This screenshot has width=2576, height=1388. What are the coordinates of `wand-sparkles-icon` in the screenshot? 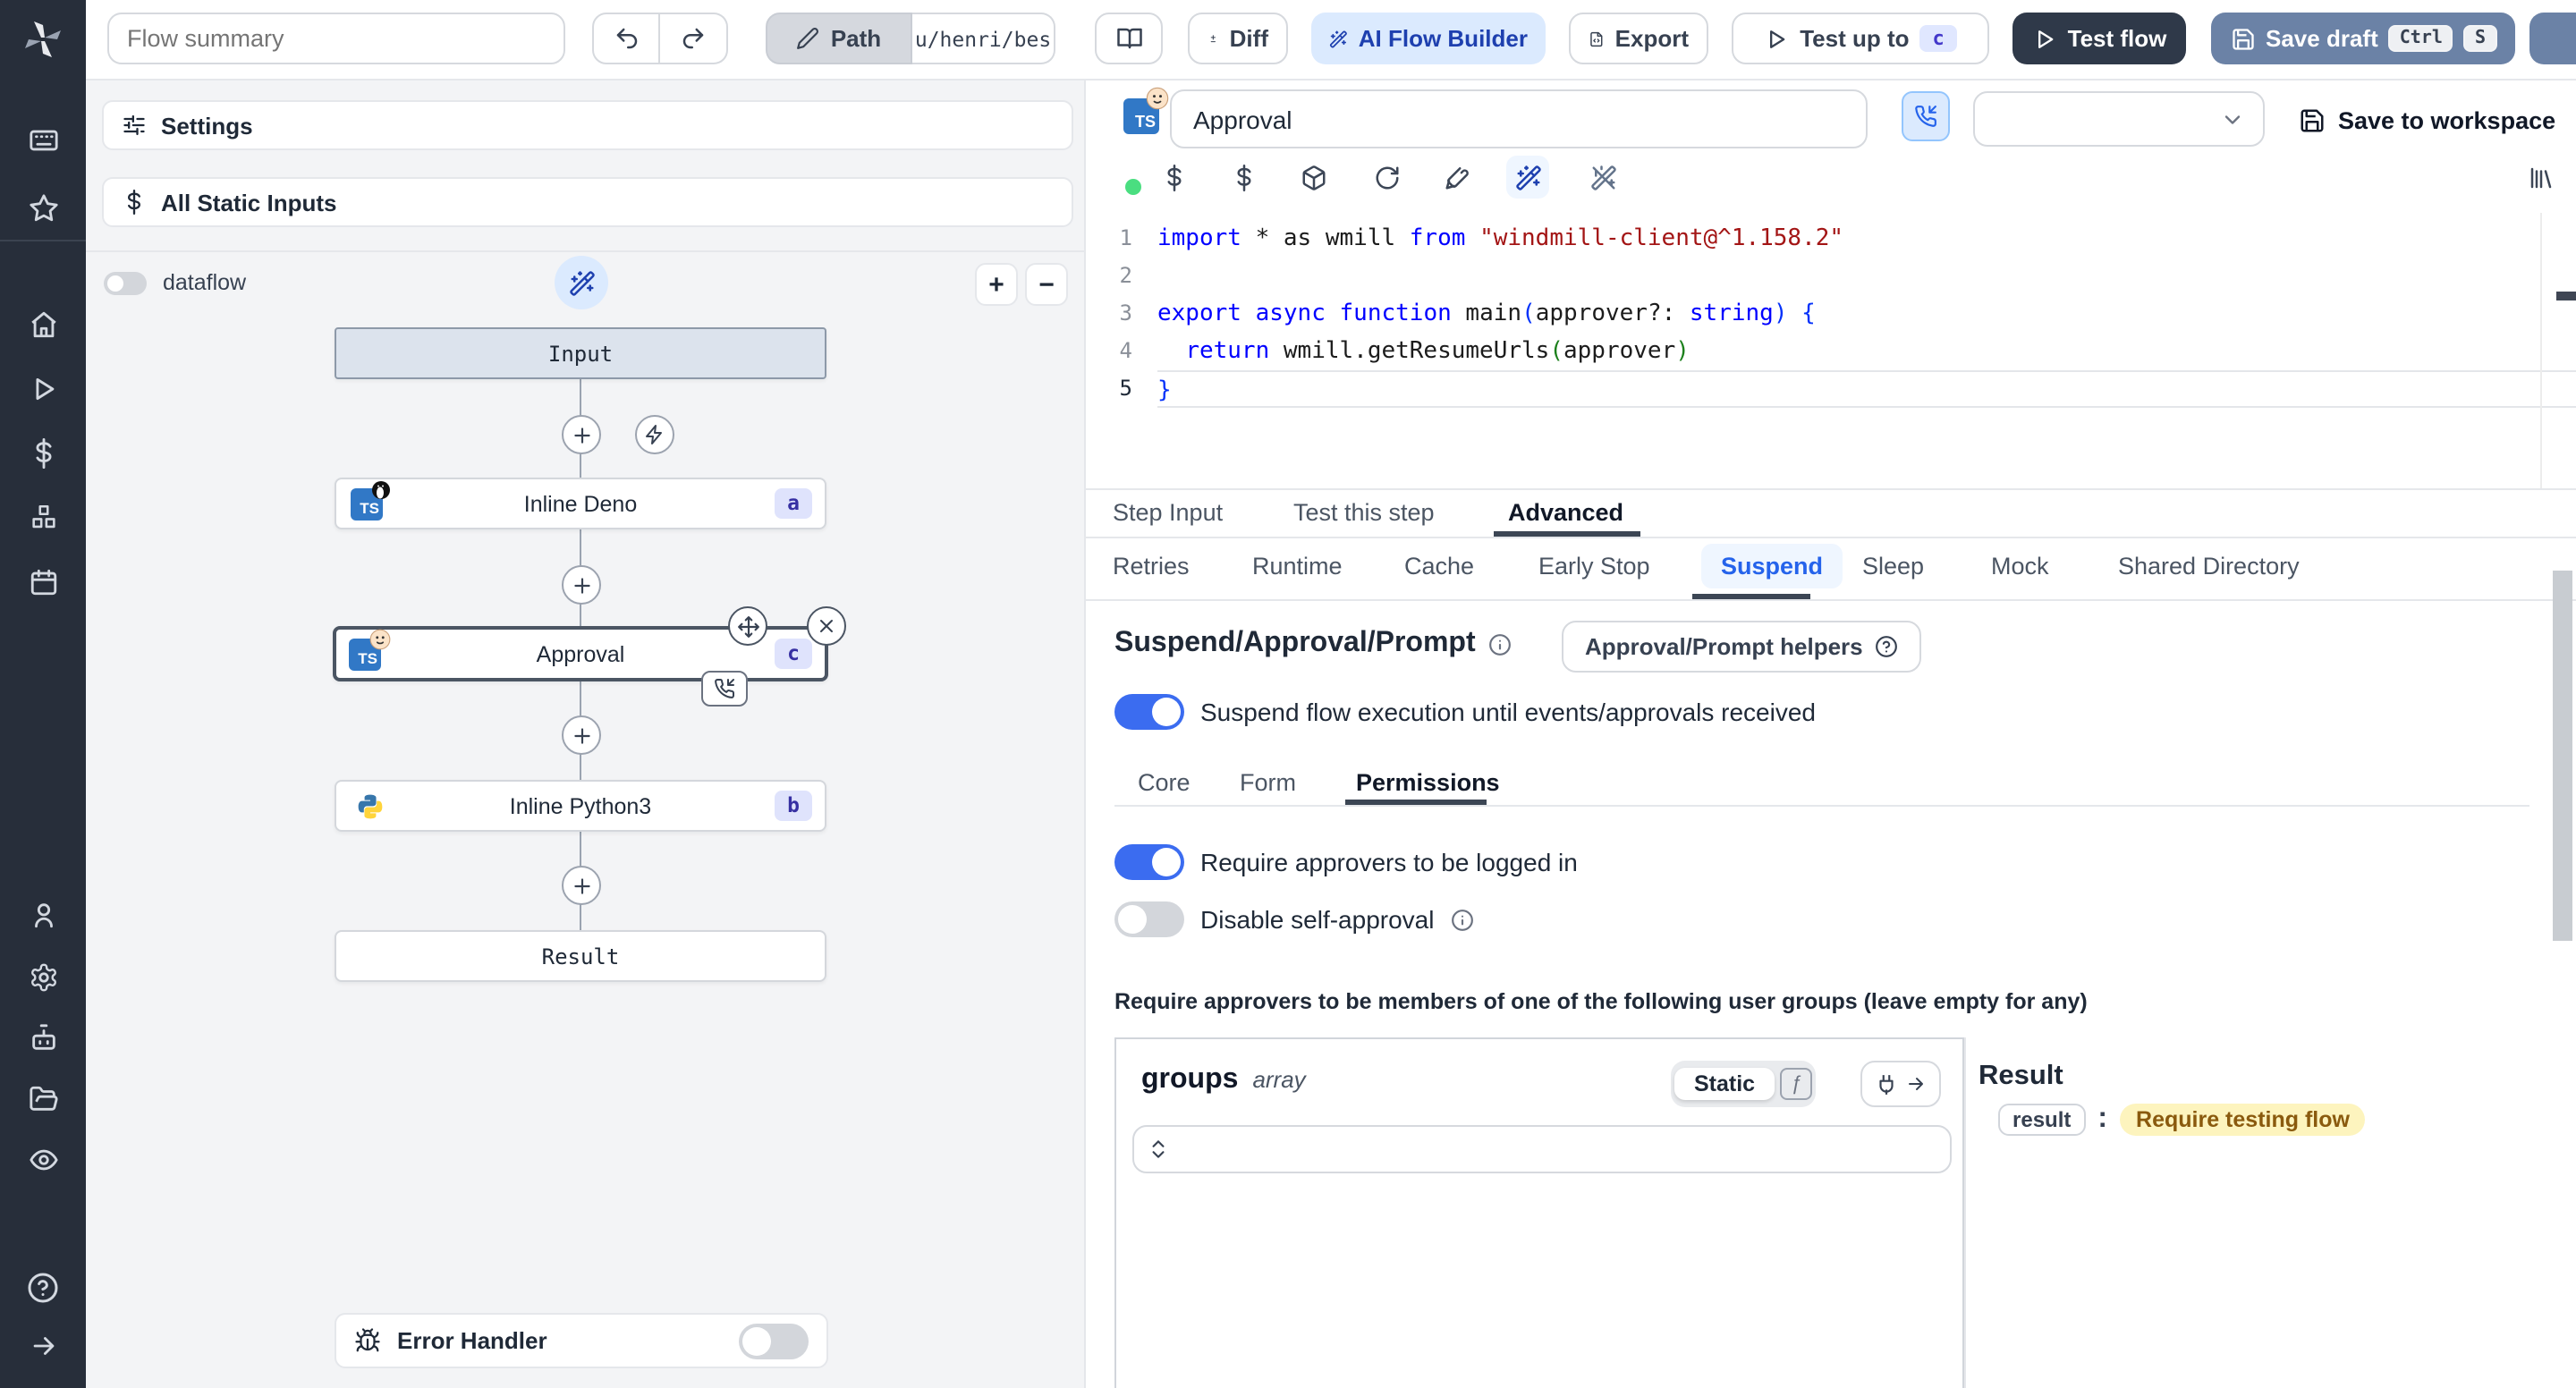 It's located at (581, 283).